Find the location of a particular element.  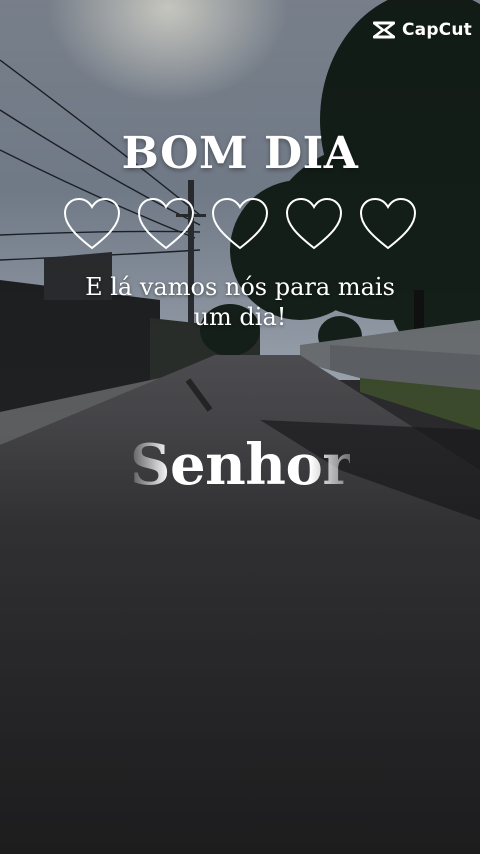

message-line-2: um dia! is located at coordinates (240, 317).